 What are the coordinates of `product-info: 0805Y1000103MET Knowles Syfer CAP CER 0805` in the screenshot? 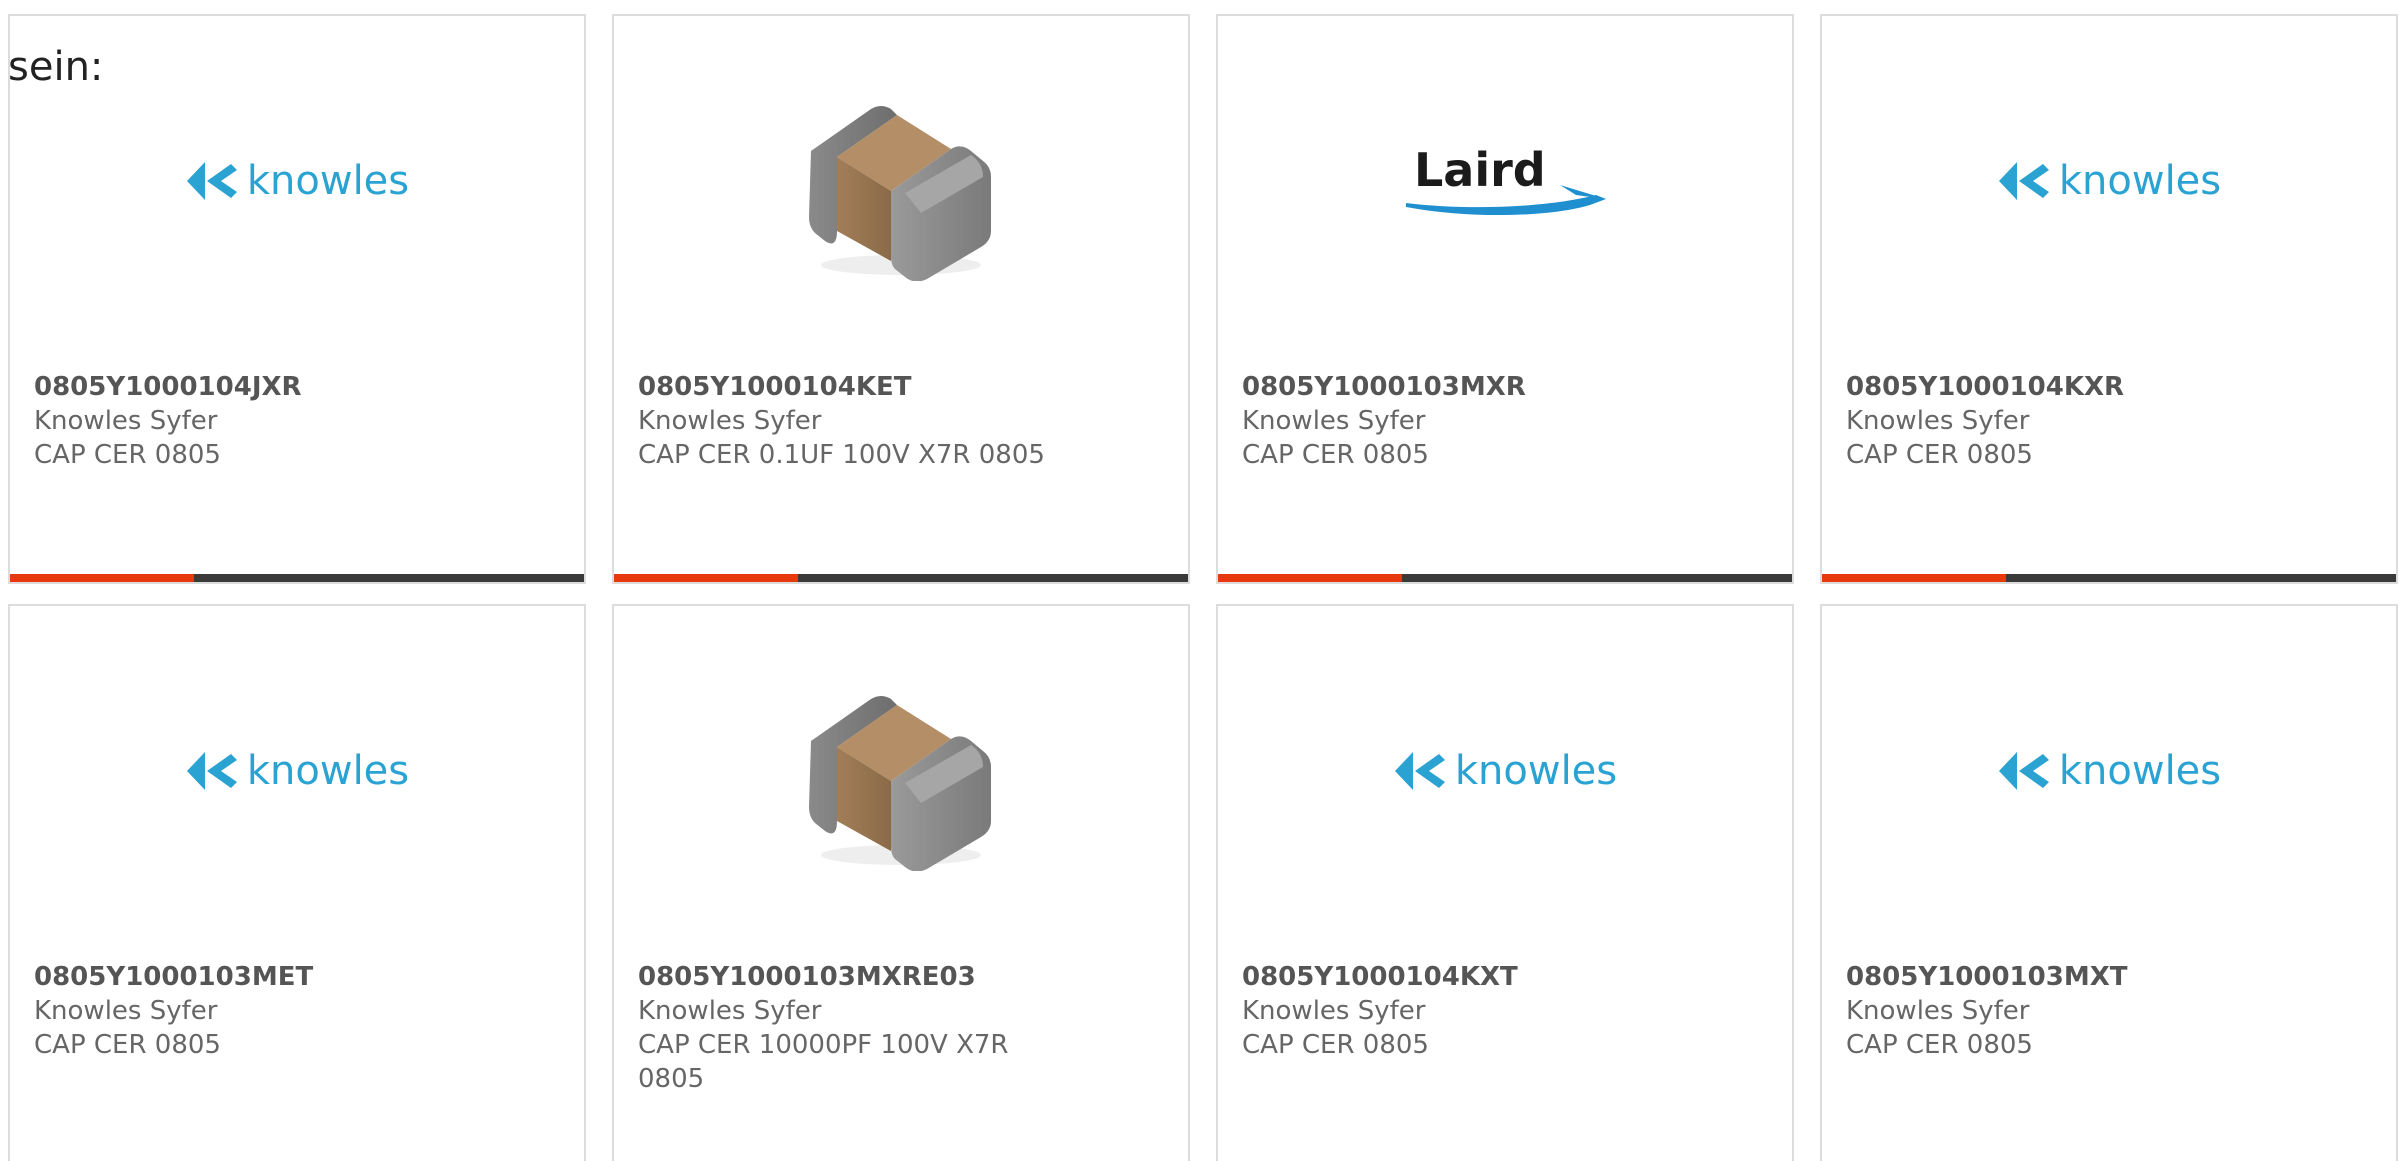 It's located at (297, 1011).